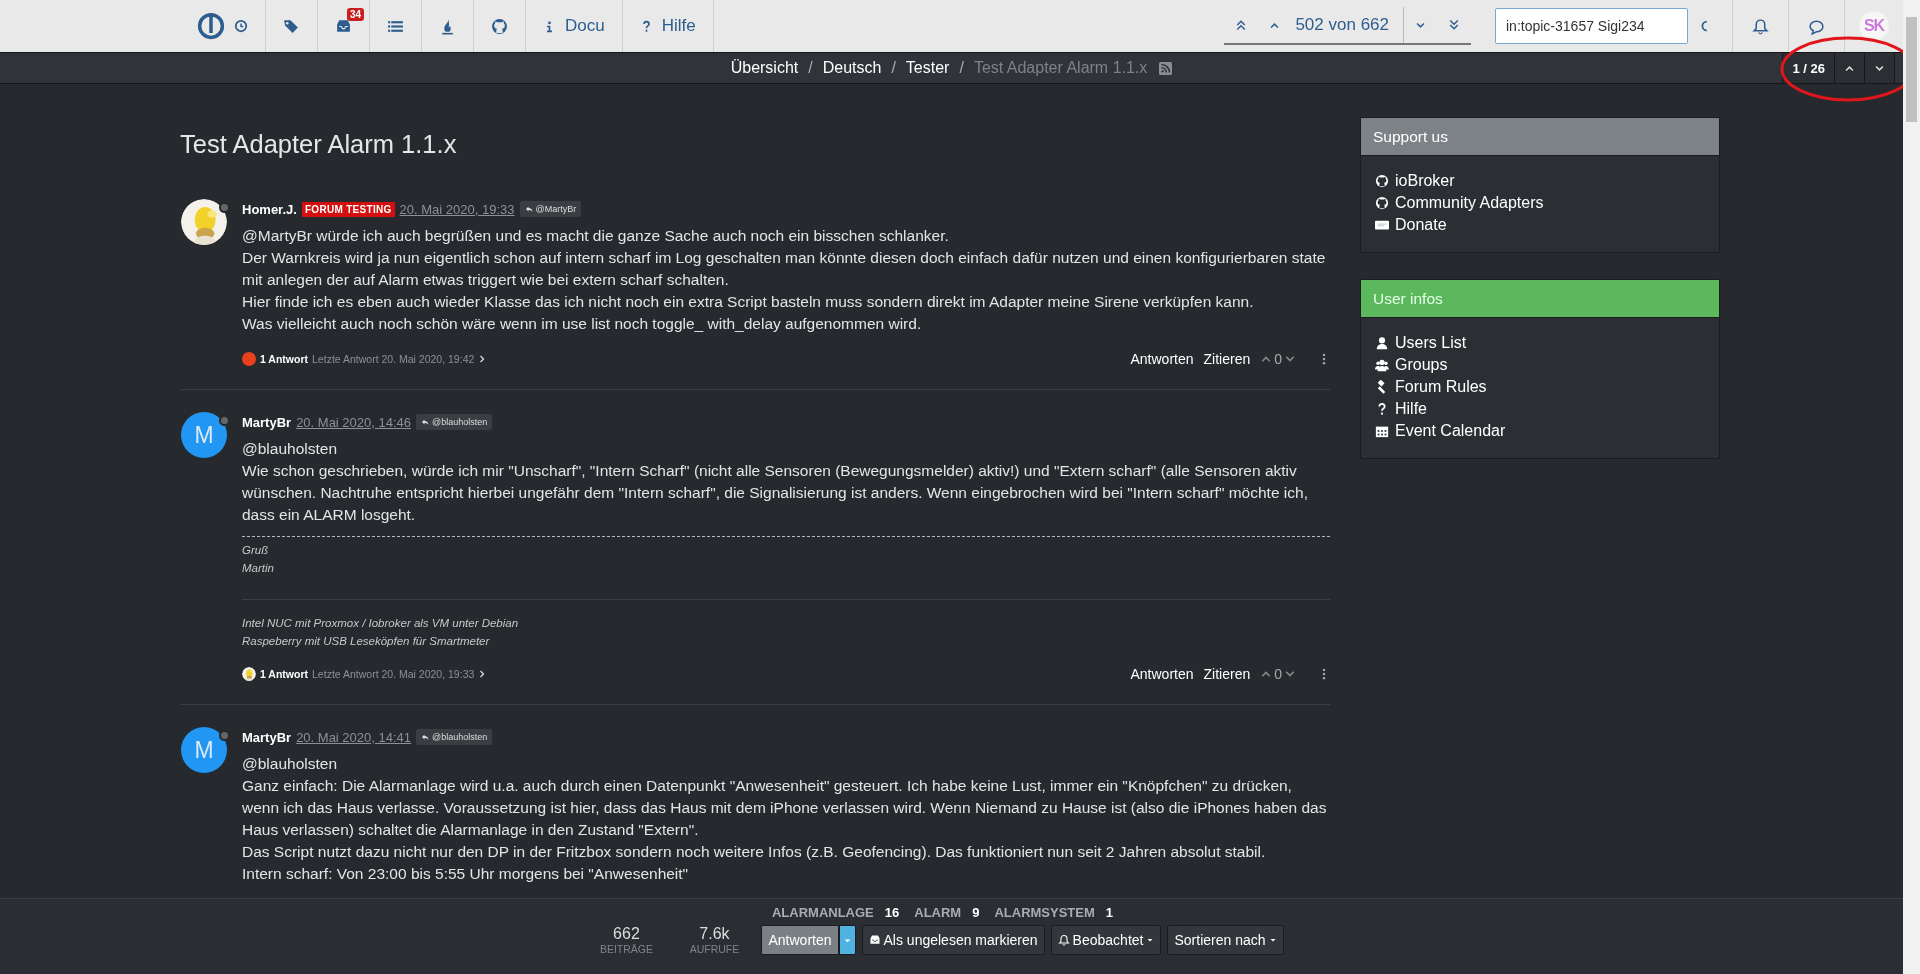  What do you see at coordinates (1540, 365) in the screenshot?
I see `sidebar-link: Groups` at bounding box center [1540, 365].